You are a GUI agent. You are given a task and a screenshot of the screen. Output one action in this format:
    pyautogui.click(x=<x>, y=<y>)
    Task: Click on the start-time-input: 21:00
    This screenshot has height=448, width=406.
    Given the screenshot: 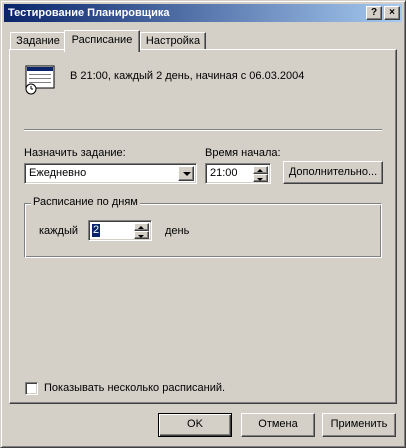 What is the action you would take?
    pyautogui.click(x=238, y=173)
    